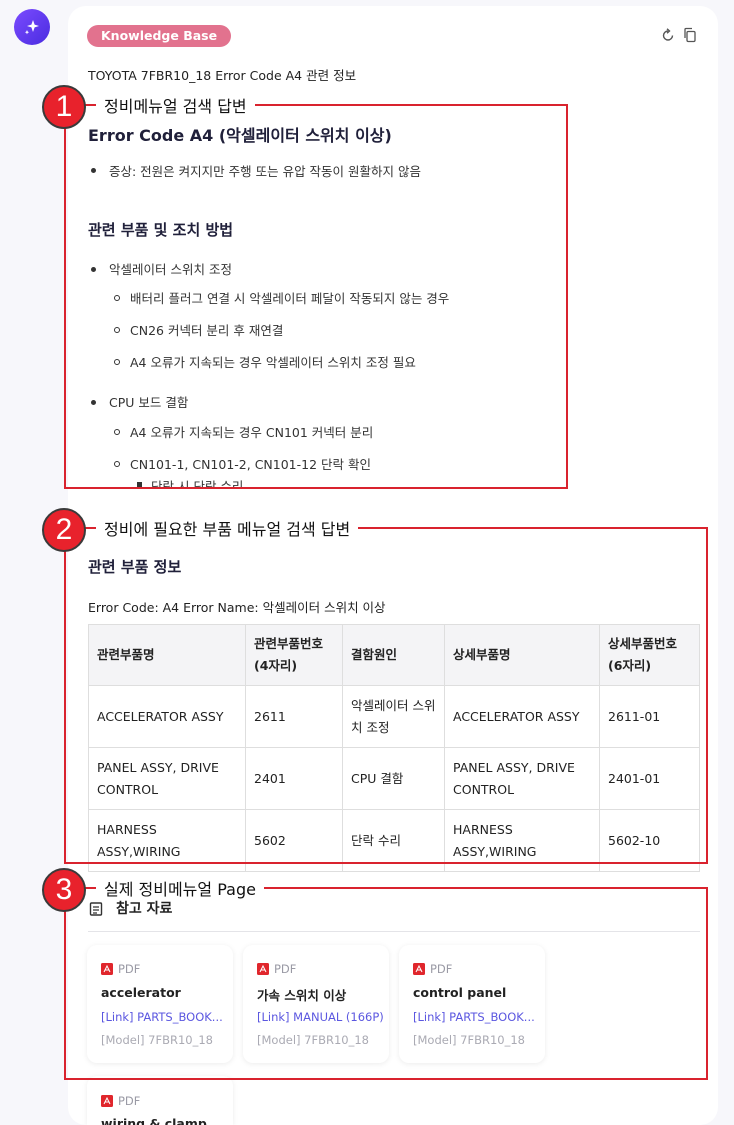  What do you see at coordinates (160, 1100) in the screenshot?
I see `reference-card: PDF wiring & clamp` at bounding box center [160, 1100].